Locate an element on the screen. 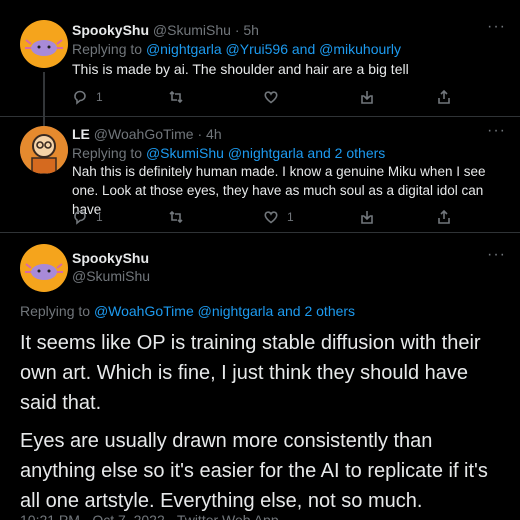 The image size is (520, 520). action-bar: 1 1 is located at coordinates (262, 217).